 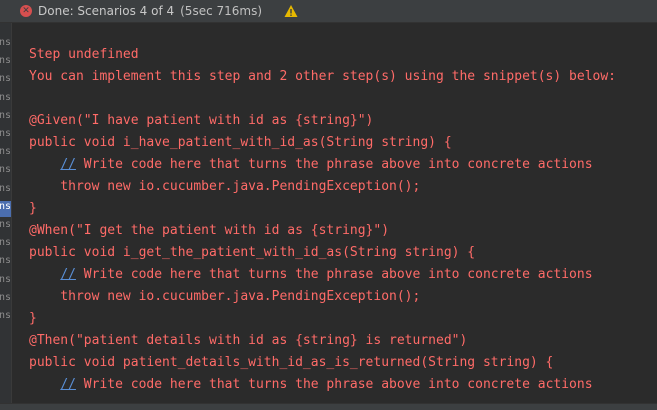 What do you see at coordinates (26, 11) in the screenshot?
I see `x-circle-icon: ✕` at bounding box center [26, 11].